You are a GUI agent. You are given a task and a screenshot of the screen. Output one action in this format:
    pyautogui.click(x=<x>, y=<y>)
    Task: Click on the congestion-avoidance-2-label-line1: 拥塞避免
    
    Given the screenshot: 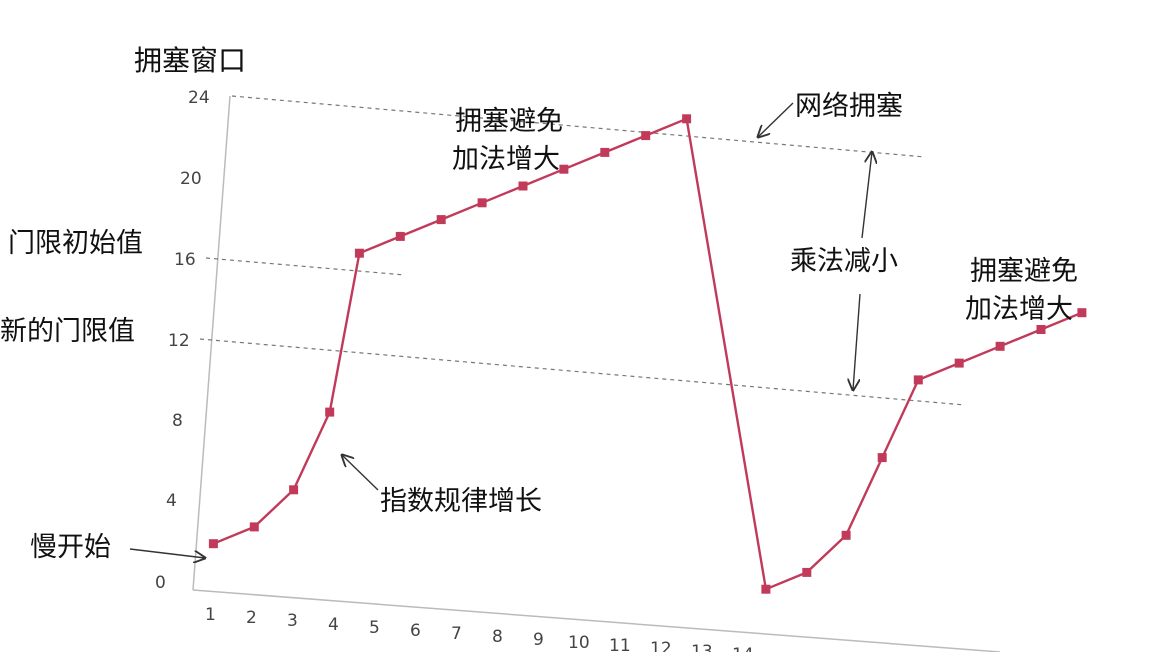 What is the action you would take?
    pyautogui.click(x=1024, y=271)
    